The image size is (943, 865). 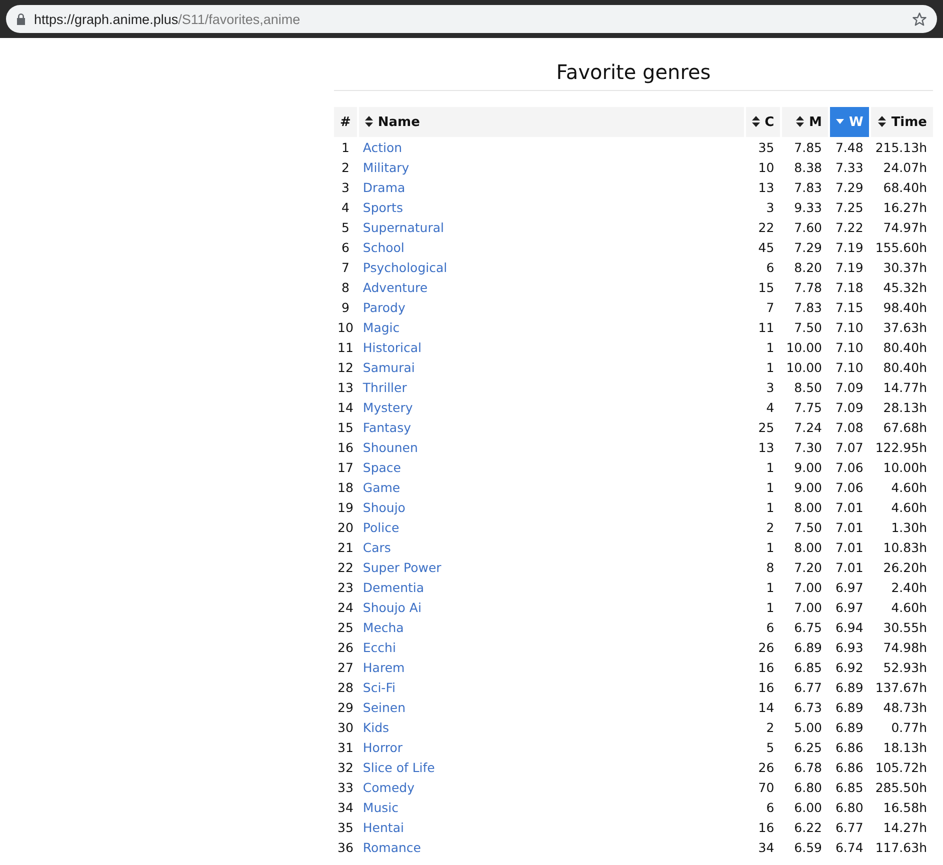 I want to click on genre-link: Seinen, so click(x=384, y=707).